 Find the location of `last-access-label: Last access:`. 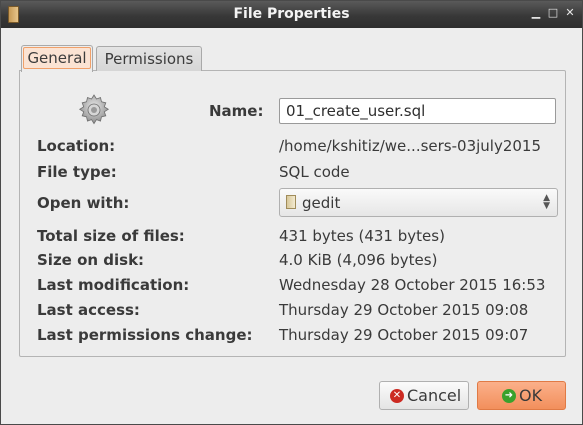

last-access-label: Last access: is located at coordinates (88, 310).